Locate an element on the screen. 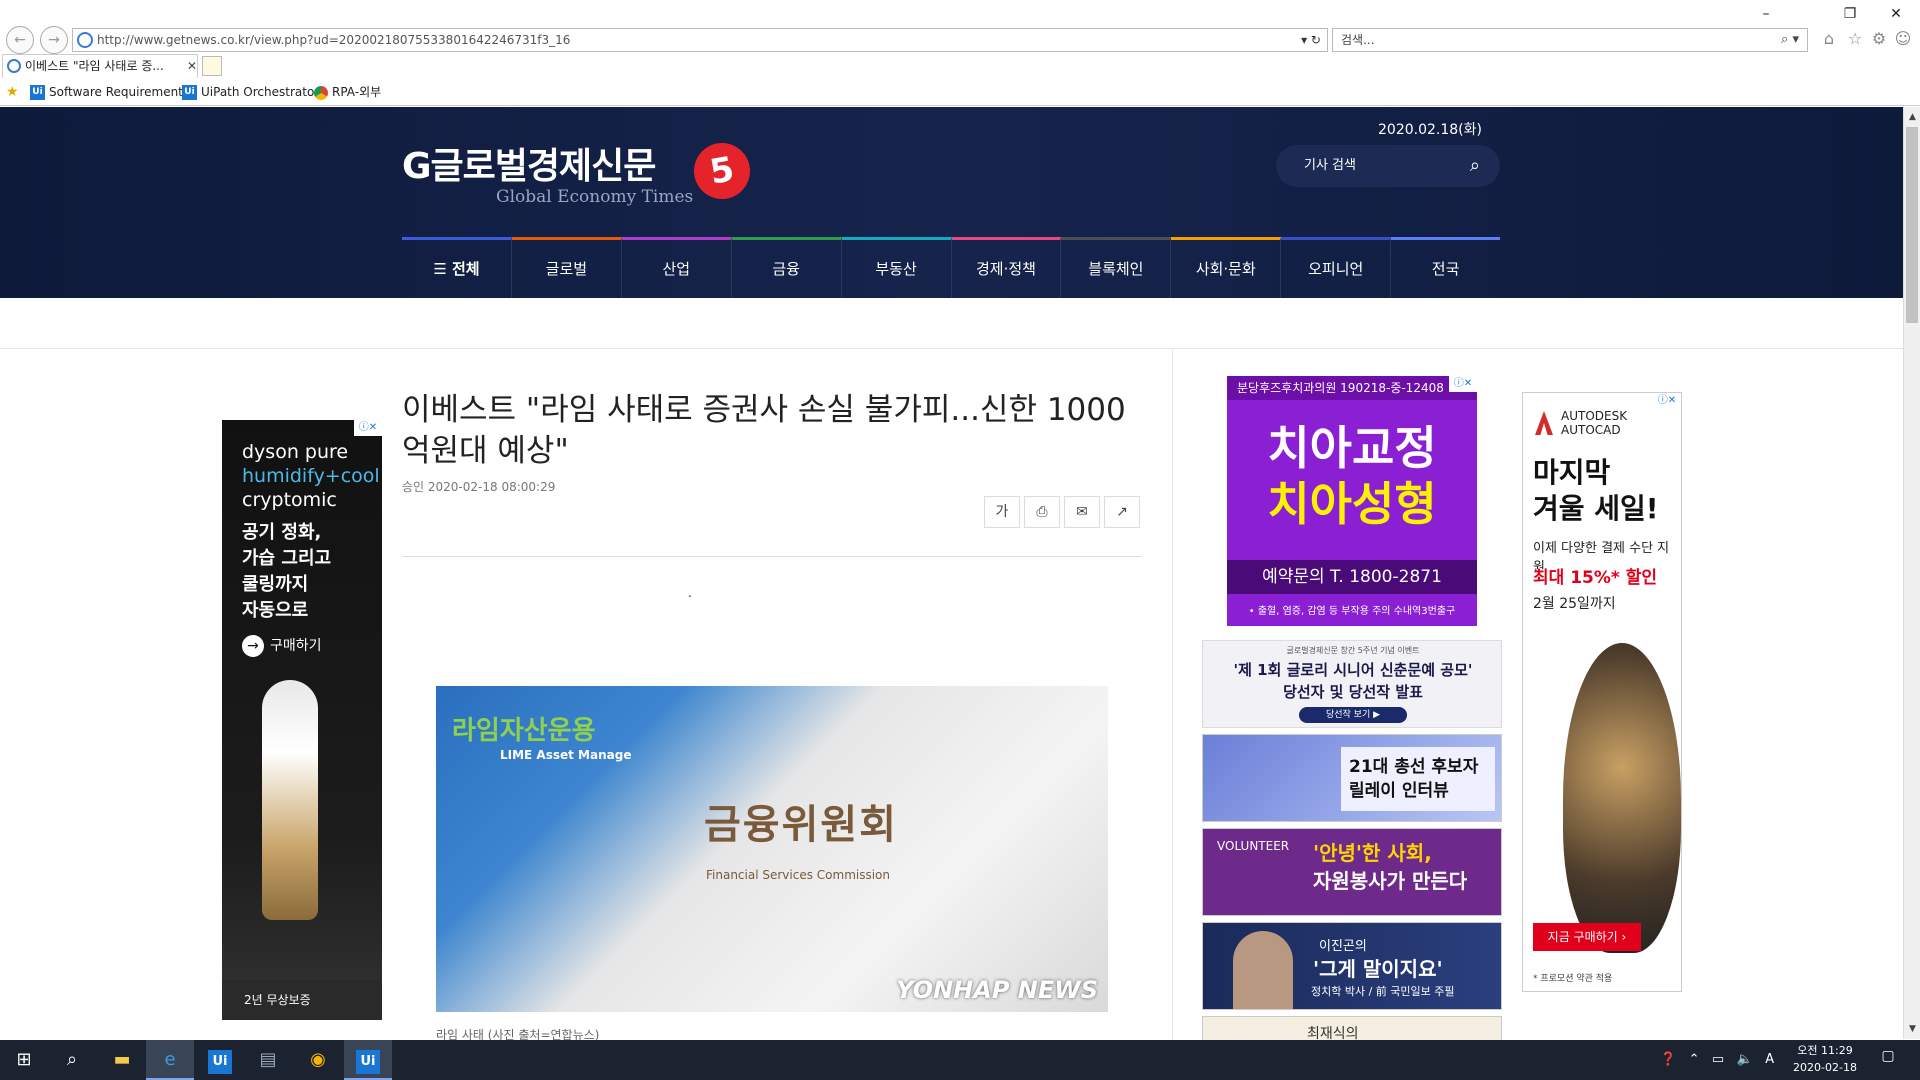  favorite-label: Software Requirements is located at coordinates (119, 92).